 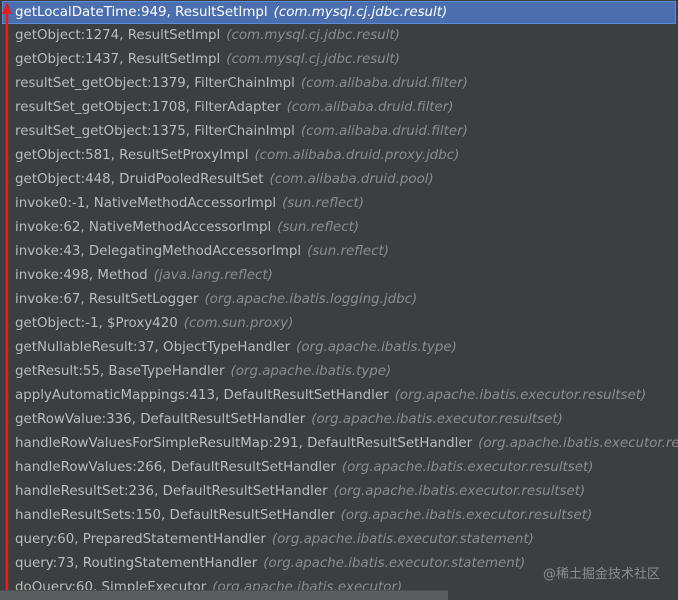 What do you see at coordinates (601, 574) in the screenshot?
I see `watermark: @稀土掘金技术社区` at bounding box center [601, 574].